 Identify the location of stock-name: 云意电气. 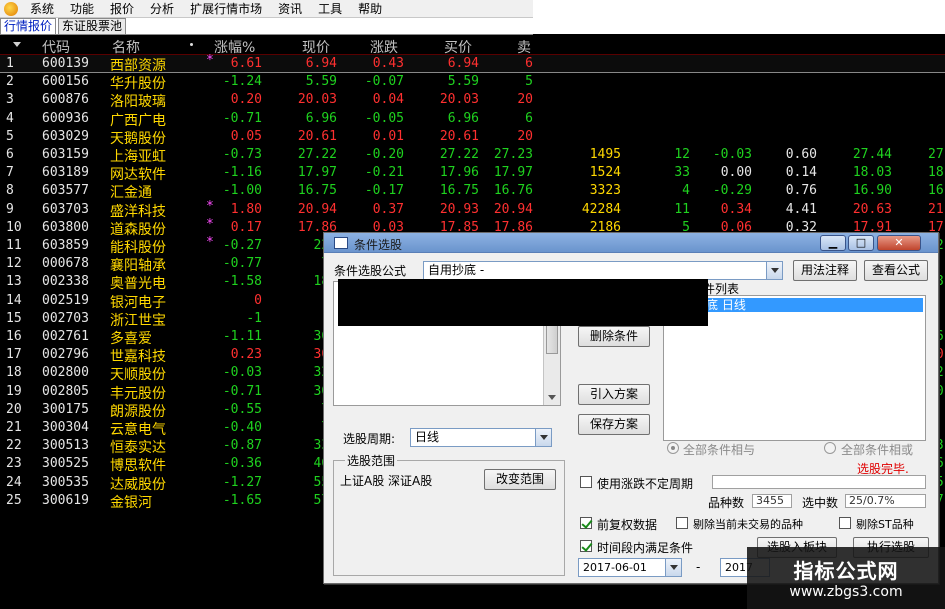
(138, 430).